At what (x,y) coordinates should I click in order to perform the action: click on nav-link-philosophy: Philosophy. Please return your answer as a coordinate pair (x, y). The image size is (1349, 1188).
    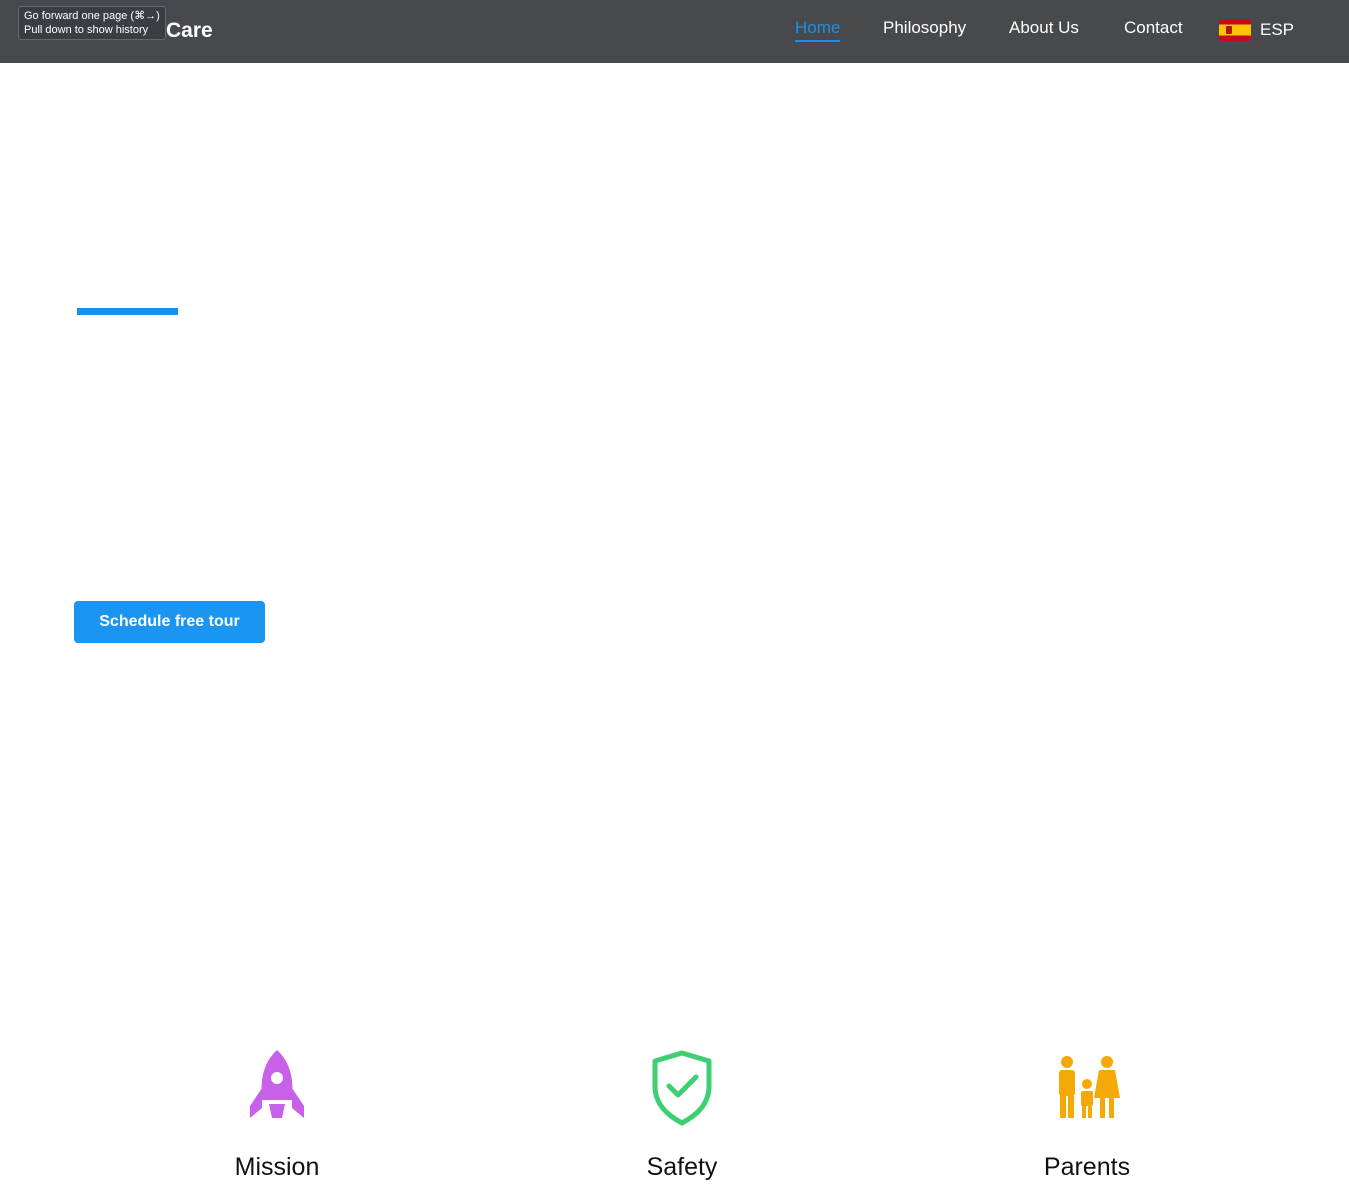
    Looking at the image, I should click on (924, 28).